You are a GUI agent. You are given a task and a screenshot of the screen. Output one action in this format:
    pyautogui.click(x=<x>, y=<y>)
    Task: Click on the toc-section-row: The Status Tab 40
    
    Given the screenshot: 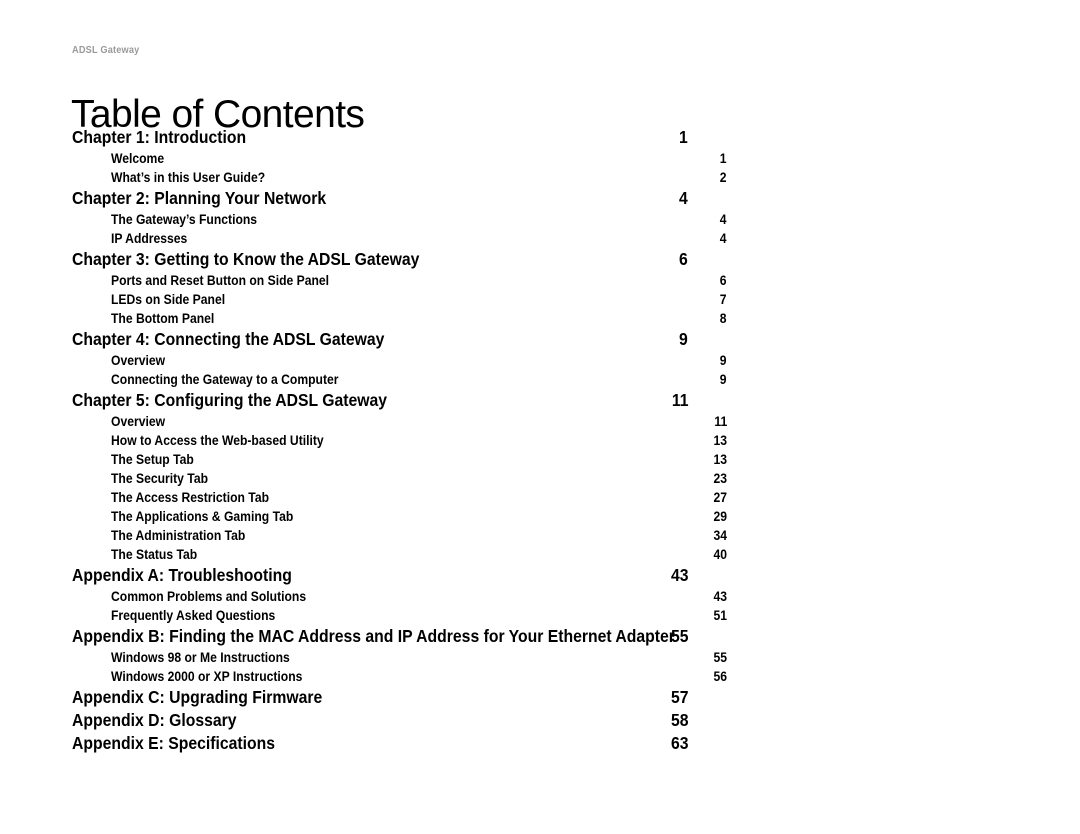 What is the action you would take?
    pyautogui.click(x=399, y=554)
    